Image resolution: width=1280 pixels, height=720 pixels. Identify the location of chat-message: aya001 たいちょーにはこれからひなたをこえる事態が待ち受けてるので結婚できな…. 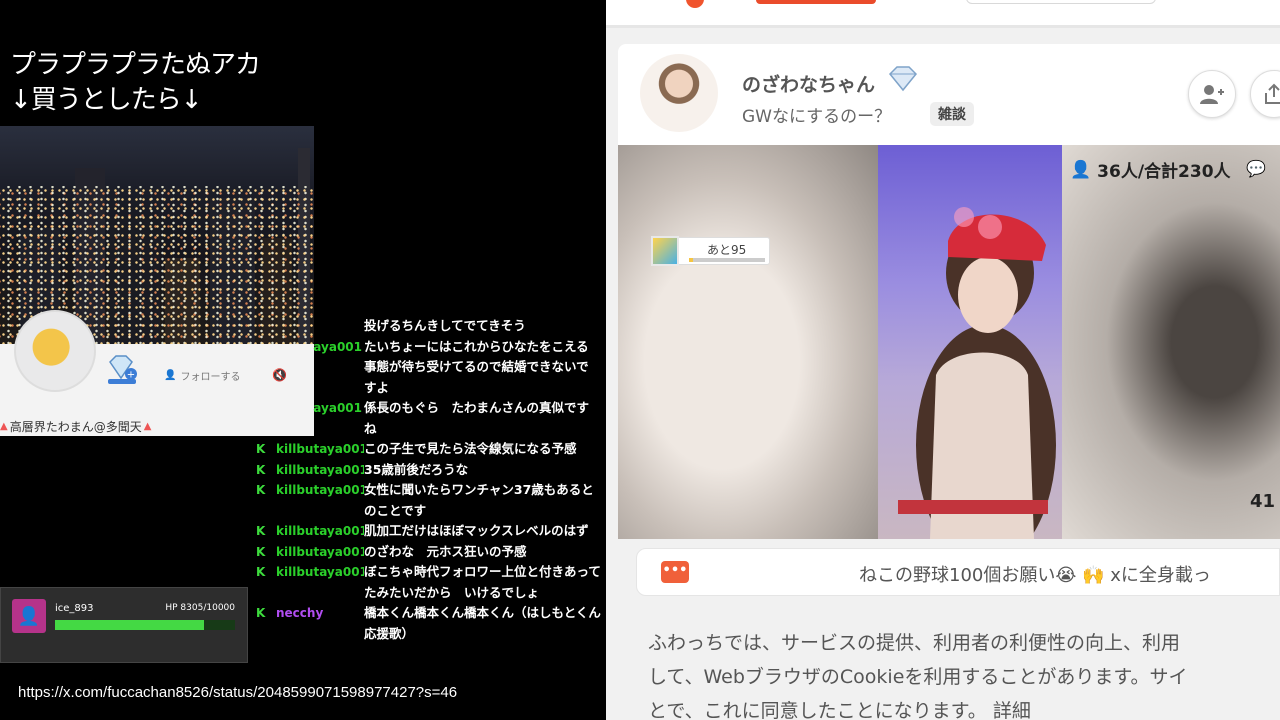
(428, 368).